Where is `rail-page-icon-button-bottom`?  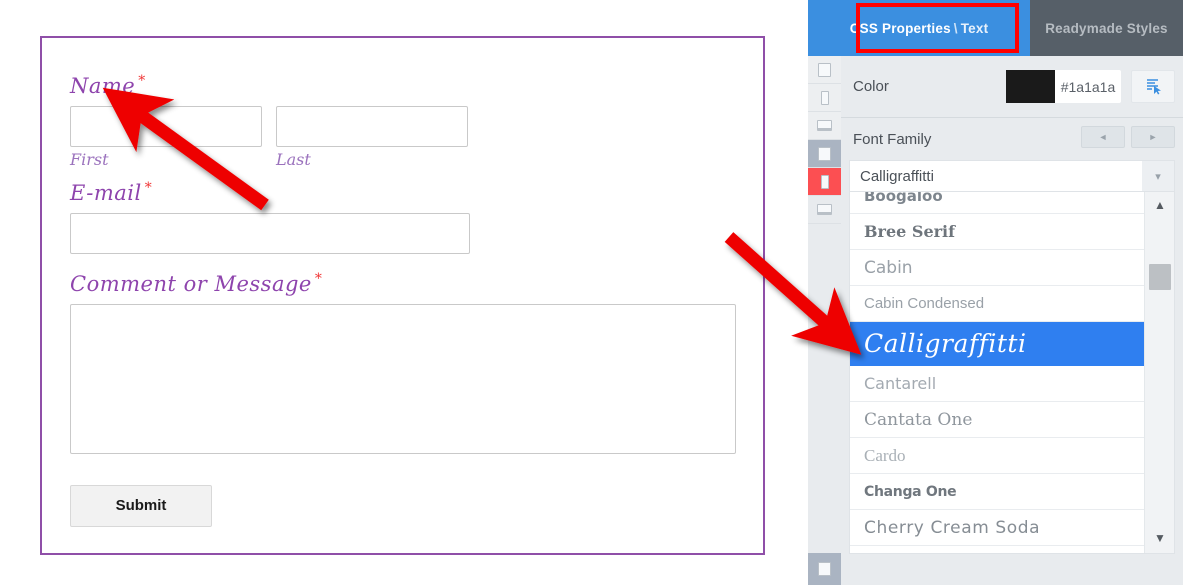 rail-page-icon-button-bottom is located at coordinates (824, 569).